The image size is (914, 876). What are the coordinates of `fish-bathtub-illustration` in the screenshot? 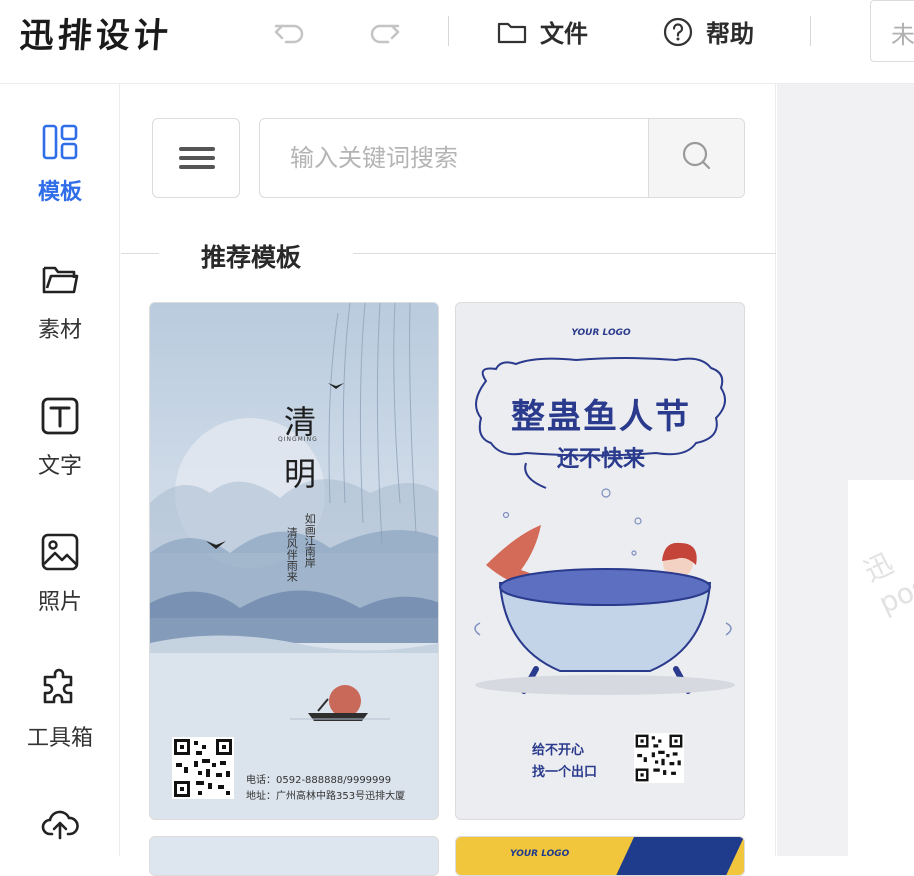 It's located at (604, 526).